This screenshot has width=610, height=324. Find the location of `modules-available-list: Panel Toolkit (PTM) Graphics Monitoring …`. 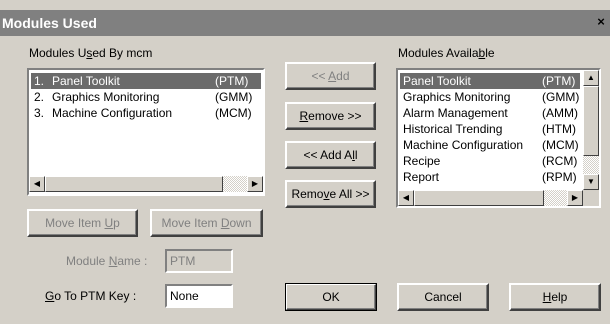

modules-available-list: Panel Toolkit (PTM) Graphics Monitoring … is located at coordinates (498, 138).